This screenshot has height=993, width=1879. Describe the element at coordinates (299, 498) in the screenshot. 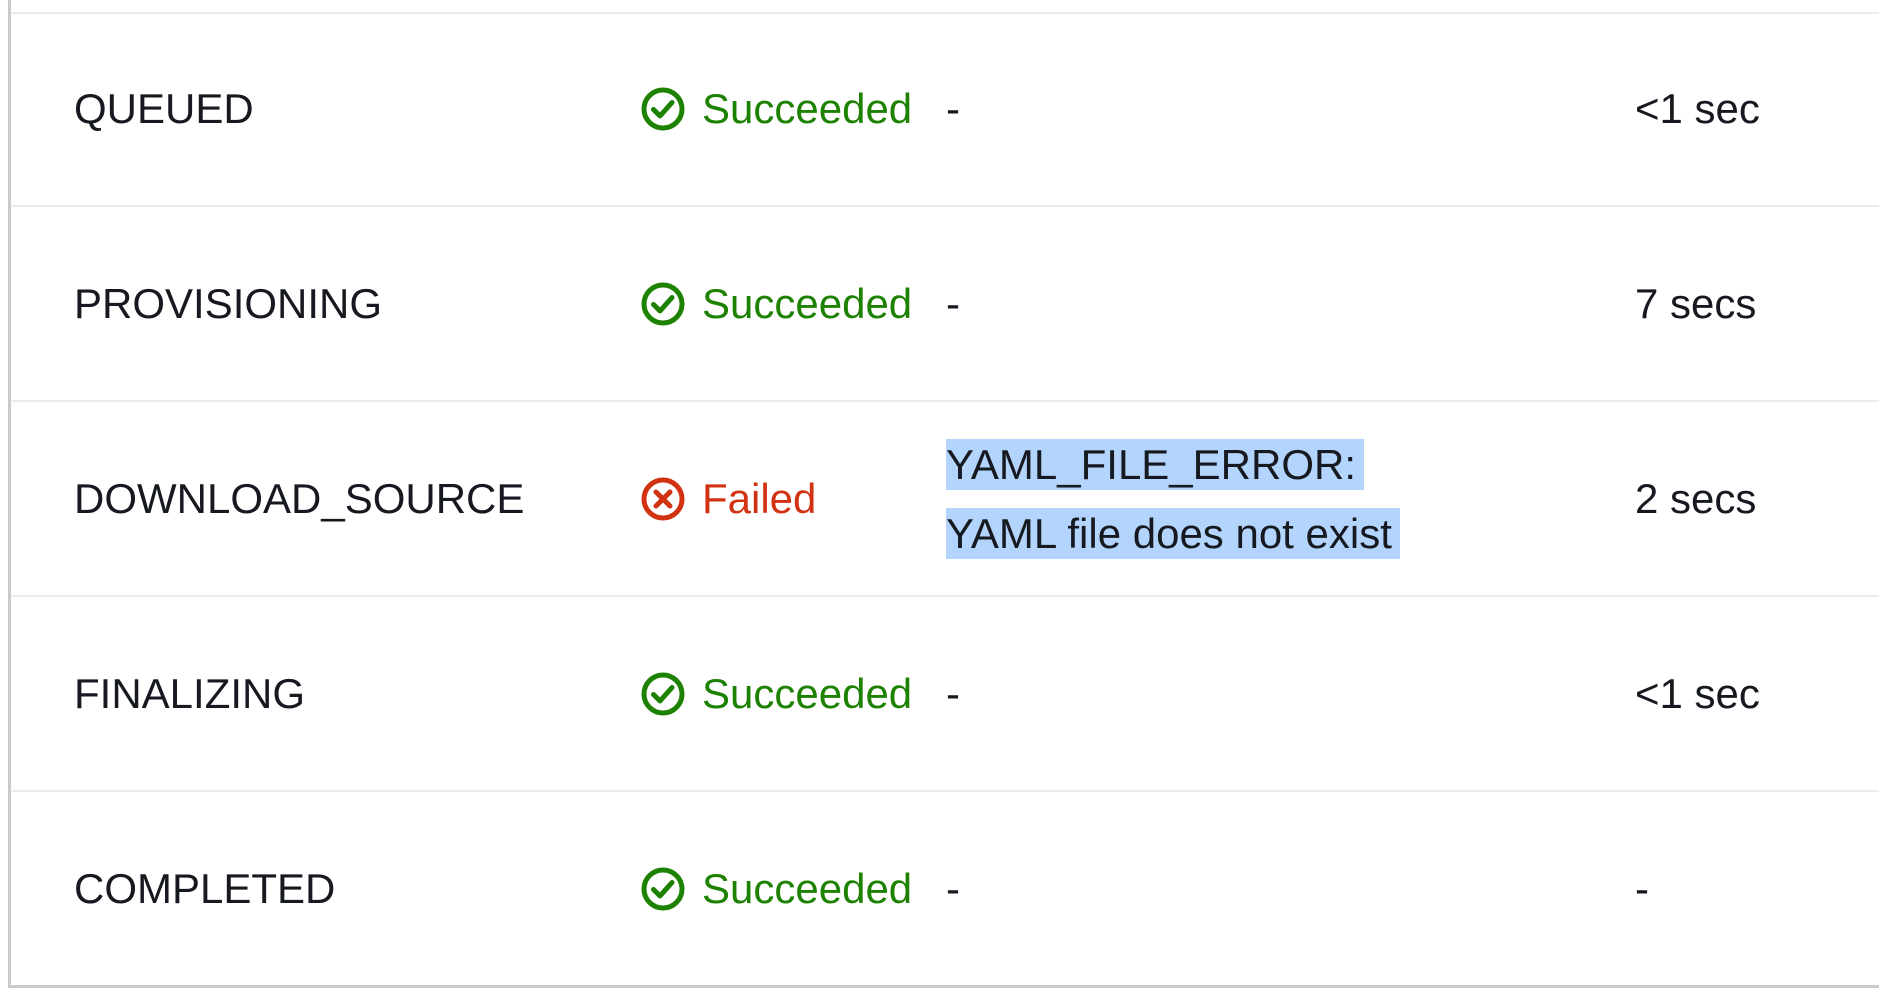

I see `phase-name: DOWNLOAD_SOURCE` at that location.